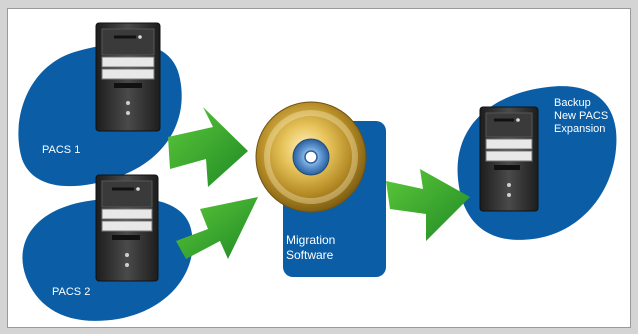  What do you see at coordinates (71, 292) in the screenshot?
I see `pacs2-label: PACS 2` at bounding box center [71, 292].